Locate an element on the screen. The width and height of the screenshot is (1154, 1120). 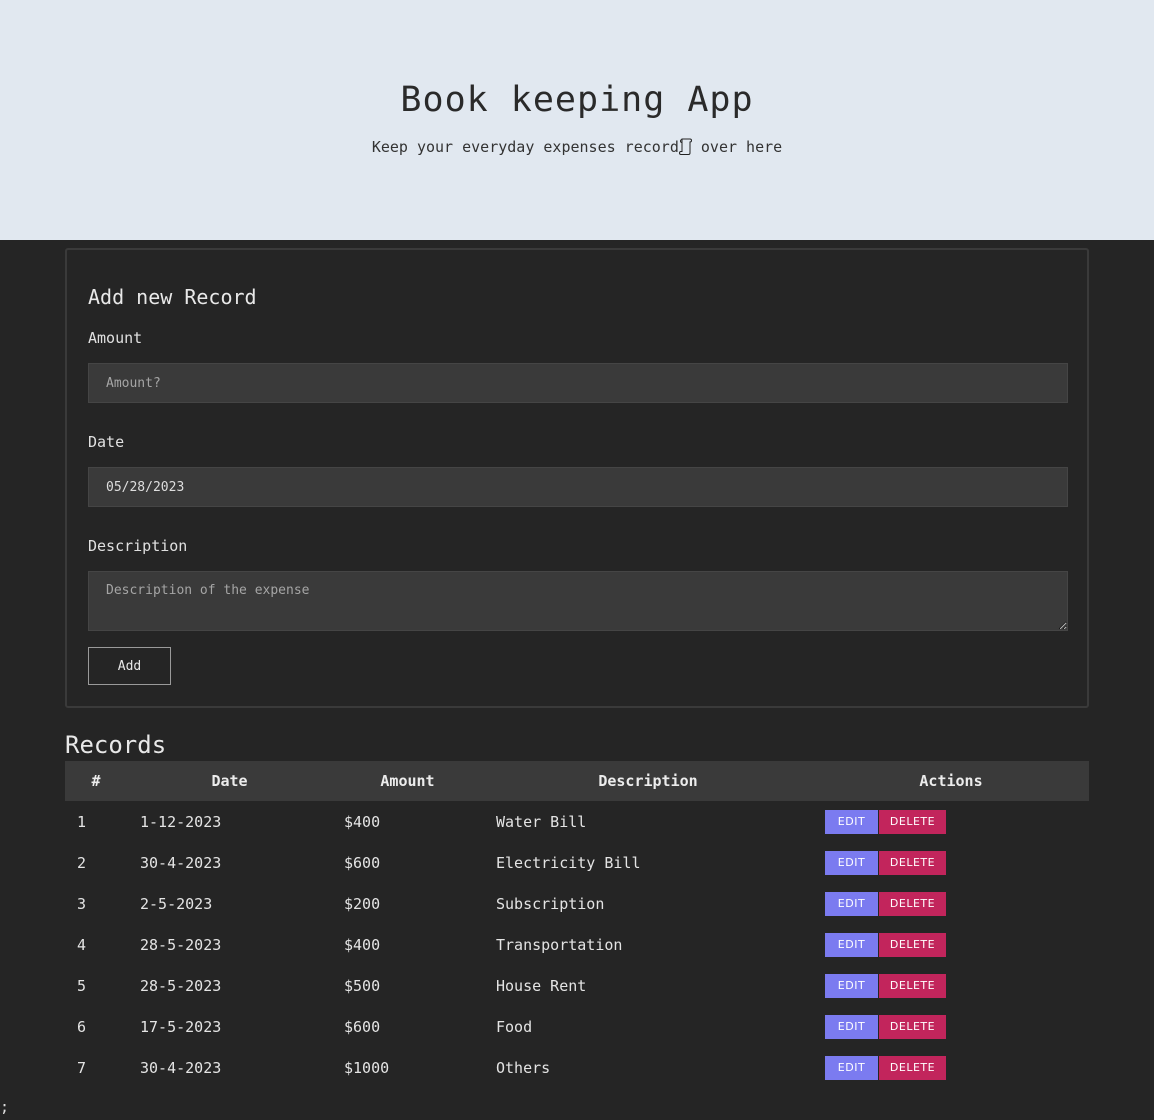
cell-number: 2 is located at coordinates (82, 862).